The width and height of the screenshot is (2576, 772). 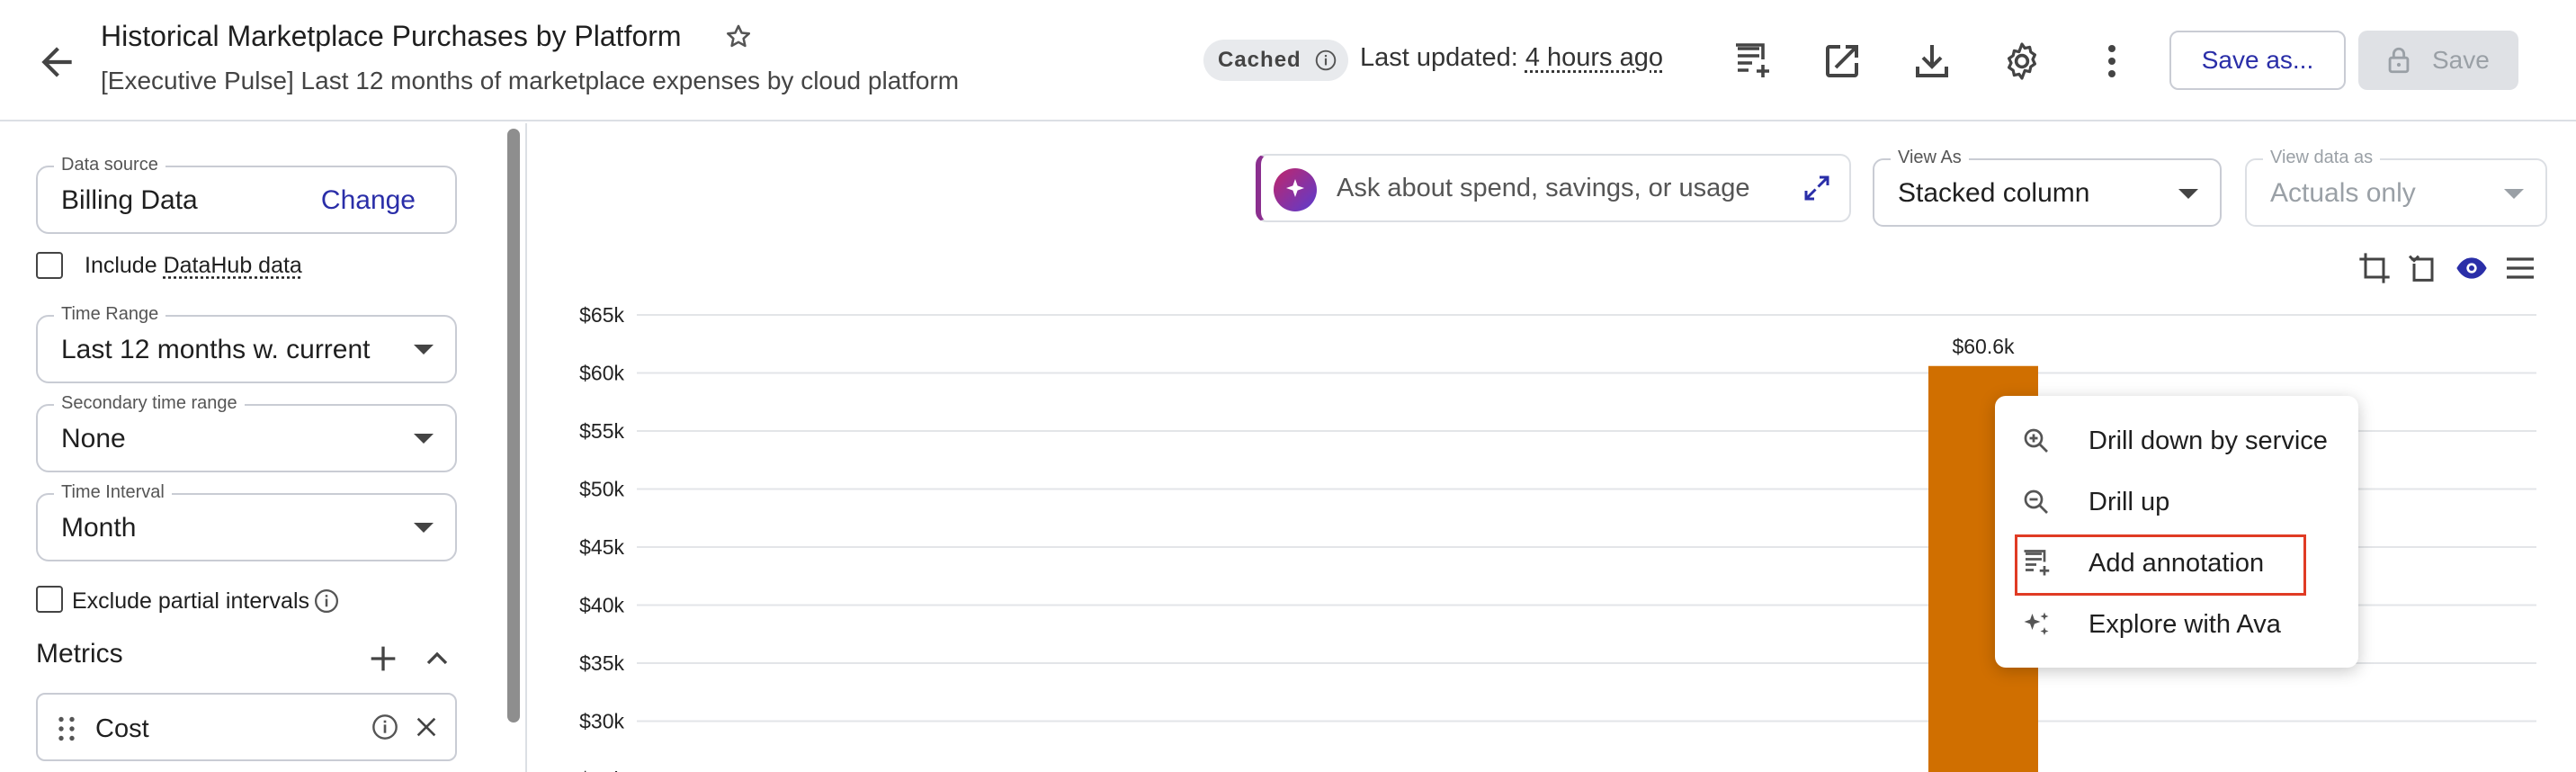 I want to click on data-source-label: Data source, so click(x=109, y=165).